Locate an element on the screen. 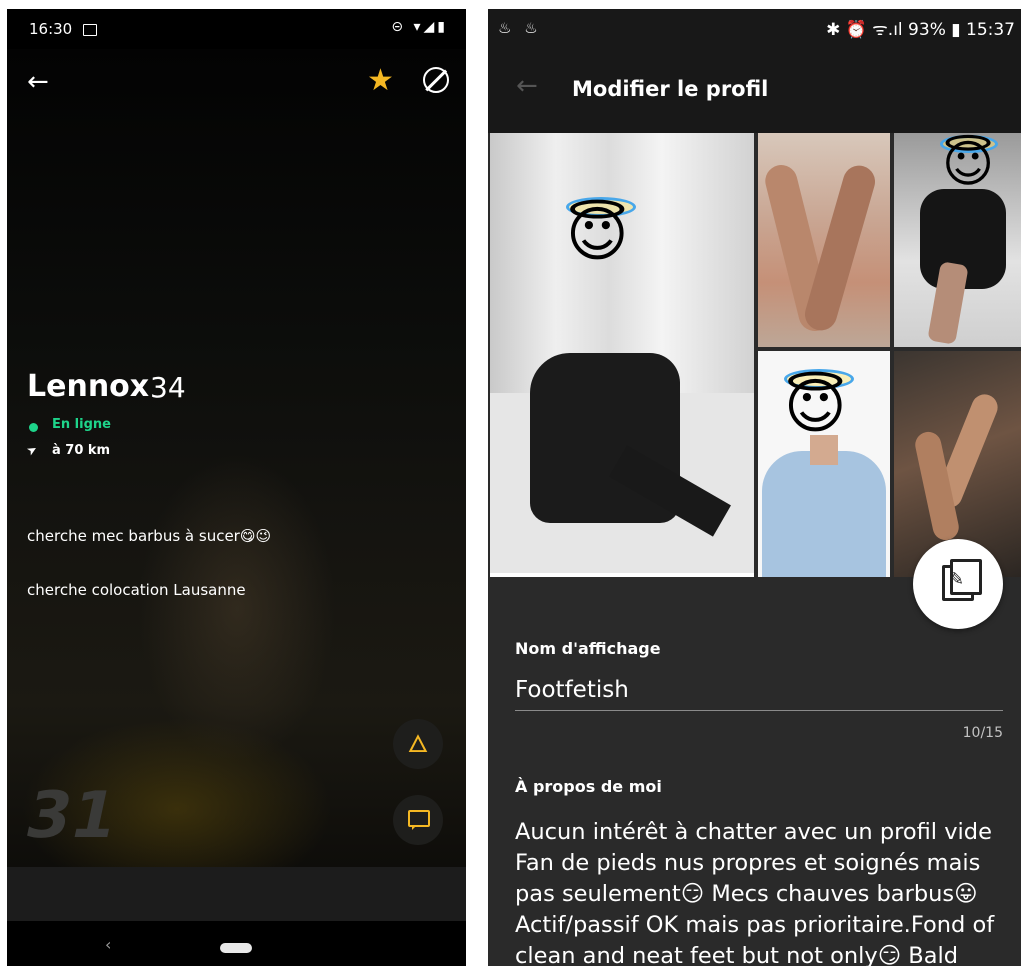 Image resolution: width=1021 pixels, height=966 pixels. distance: à 70 km is located at coordinates (81, 450).